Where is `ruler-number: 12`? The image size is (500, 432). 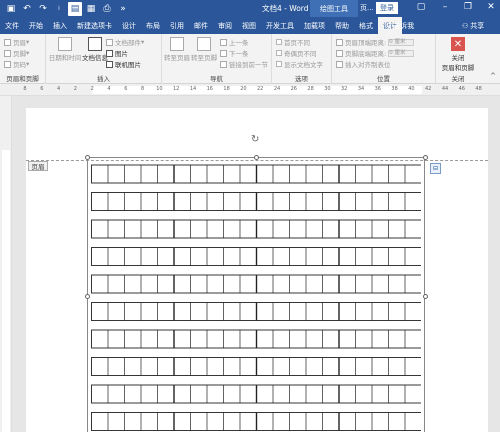
ruler-number: 12 is located at coordinates (176, 89).